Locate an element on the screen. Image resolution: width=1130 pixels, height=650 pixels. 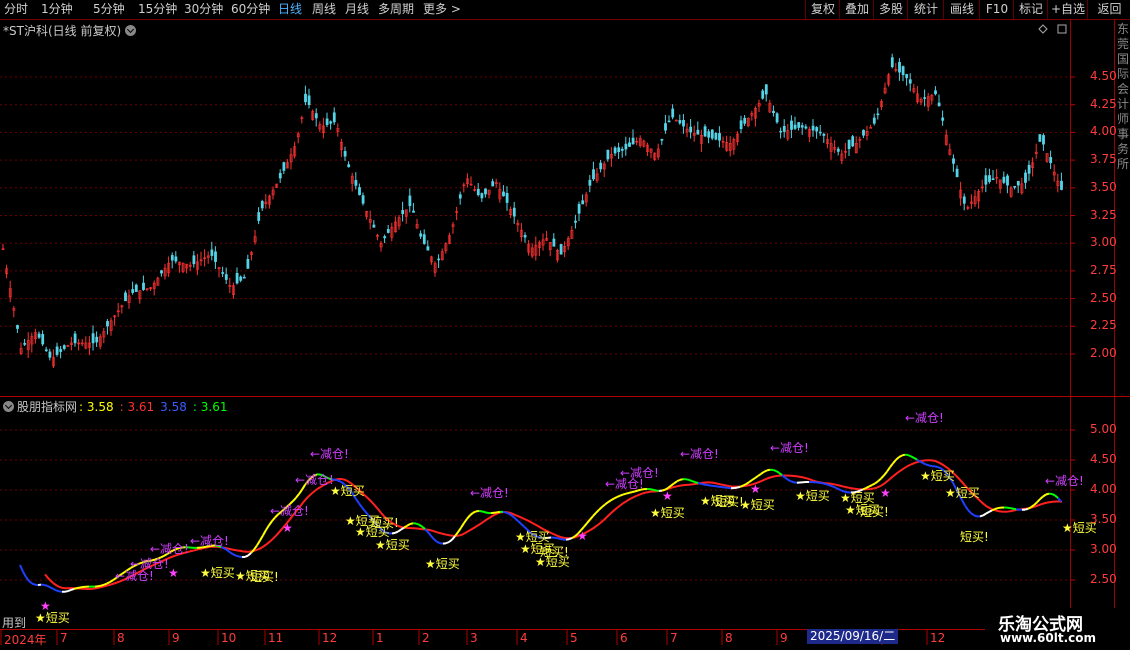
price-tick-label: 2.50 is located at coordinates (1103, 297).